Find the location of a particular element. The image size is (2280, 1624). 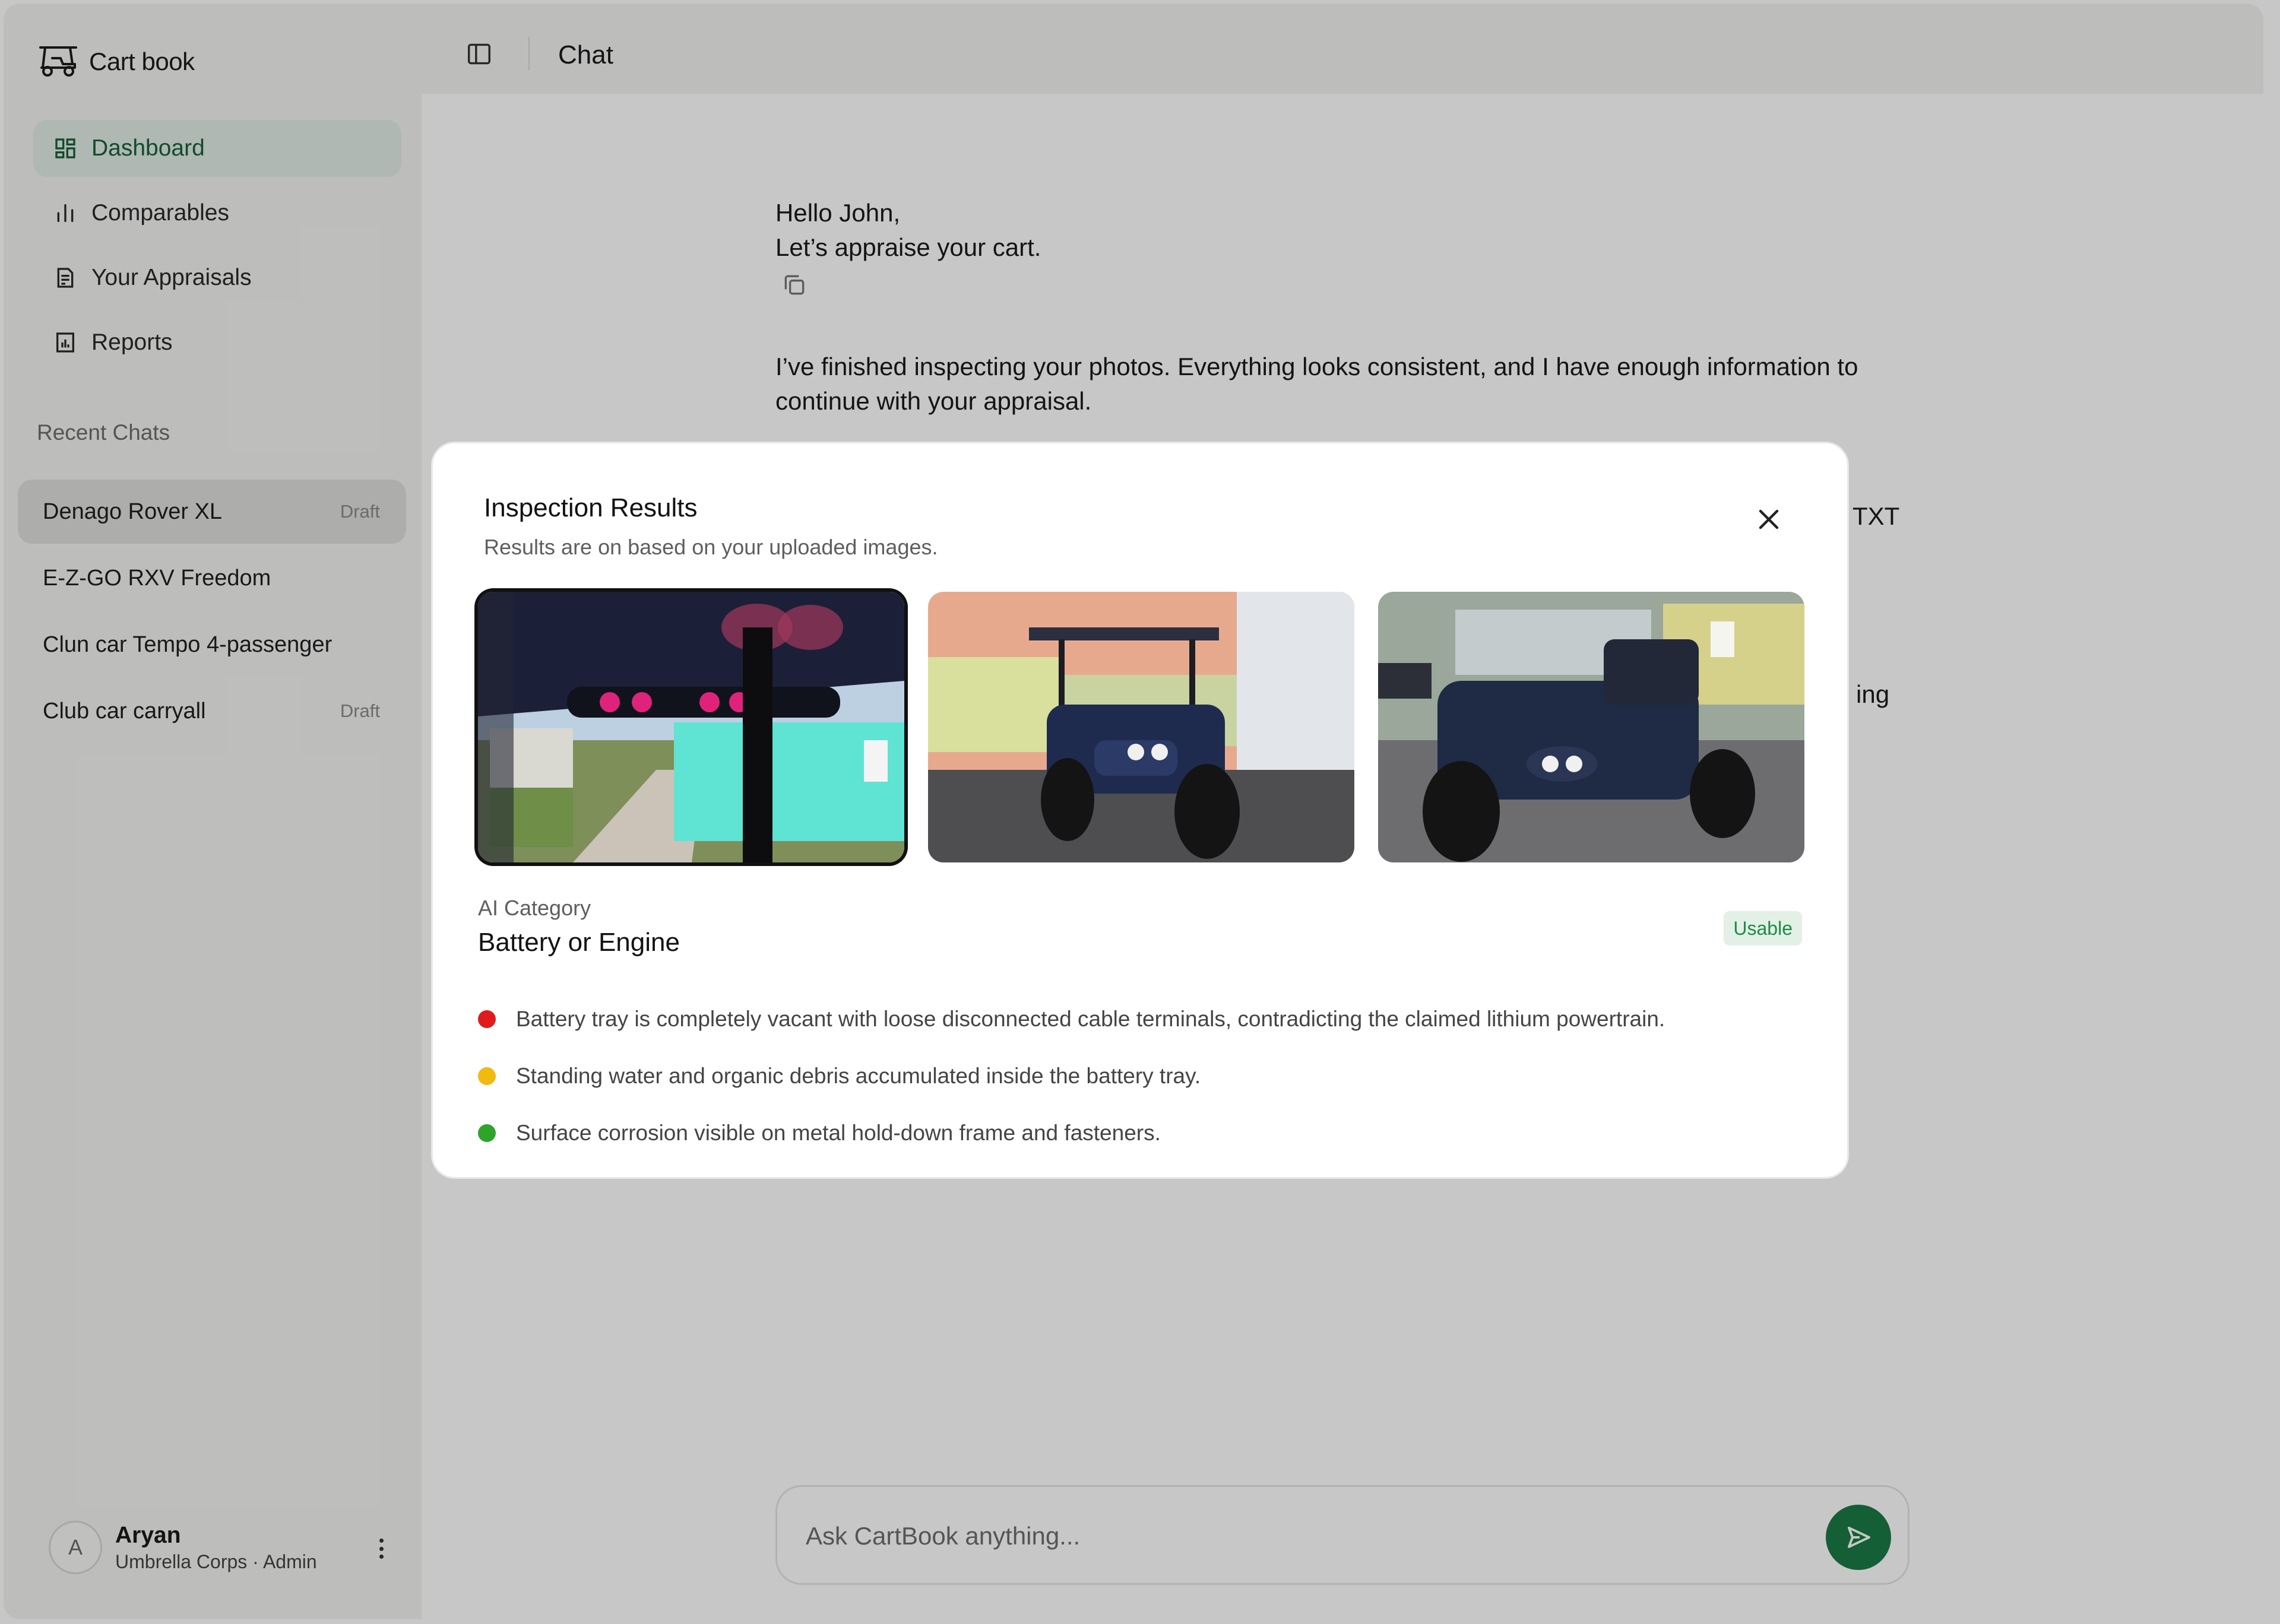

ai-category-value: Battery or Engine is located at coordinates (579, 942).